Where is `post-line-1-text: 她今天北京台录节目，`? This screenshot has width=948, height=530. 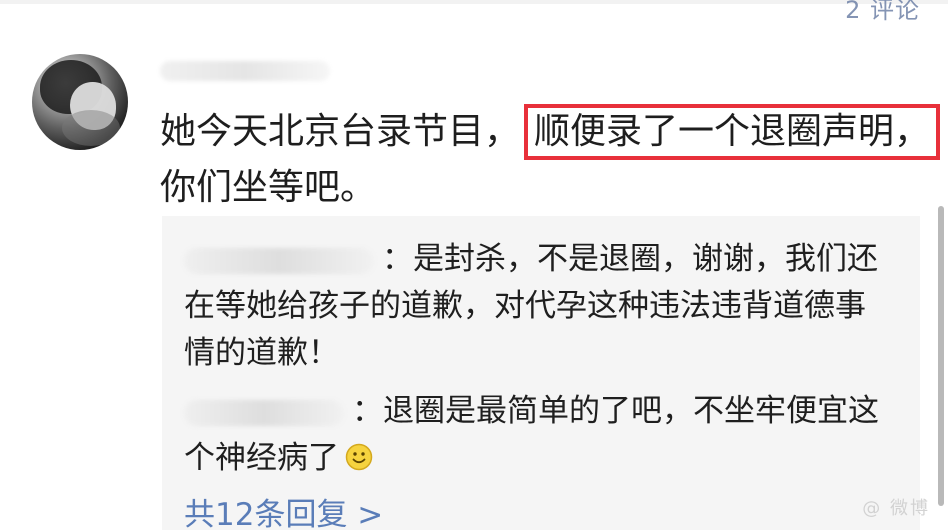 post-line-1-text: 她今天北京台录节目， is located at coordinates (340, 131).